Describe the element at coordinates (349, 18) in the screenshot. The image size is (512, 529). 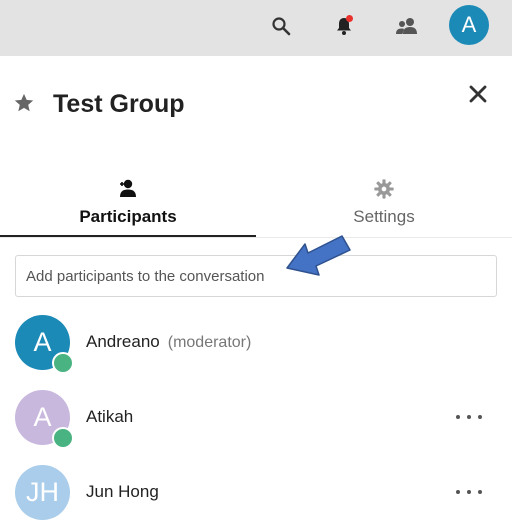
I see `notification-dot` at that location.